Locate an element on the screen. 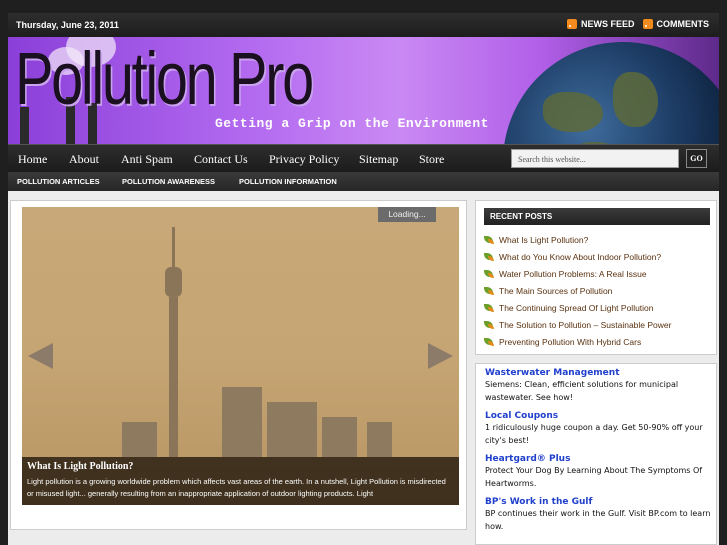 The width and height of the screenshot is (727, 545). post-link: What Is Light Pollution? is located at coordinates (543, 240).